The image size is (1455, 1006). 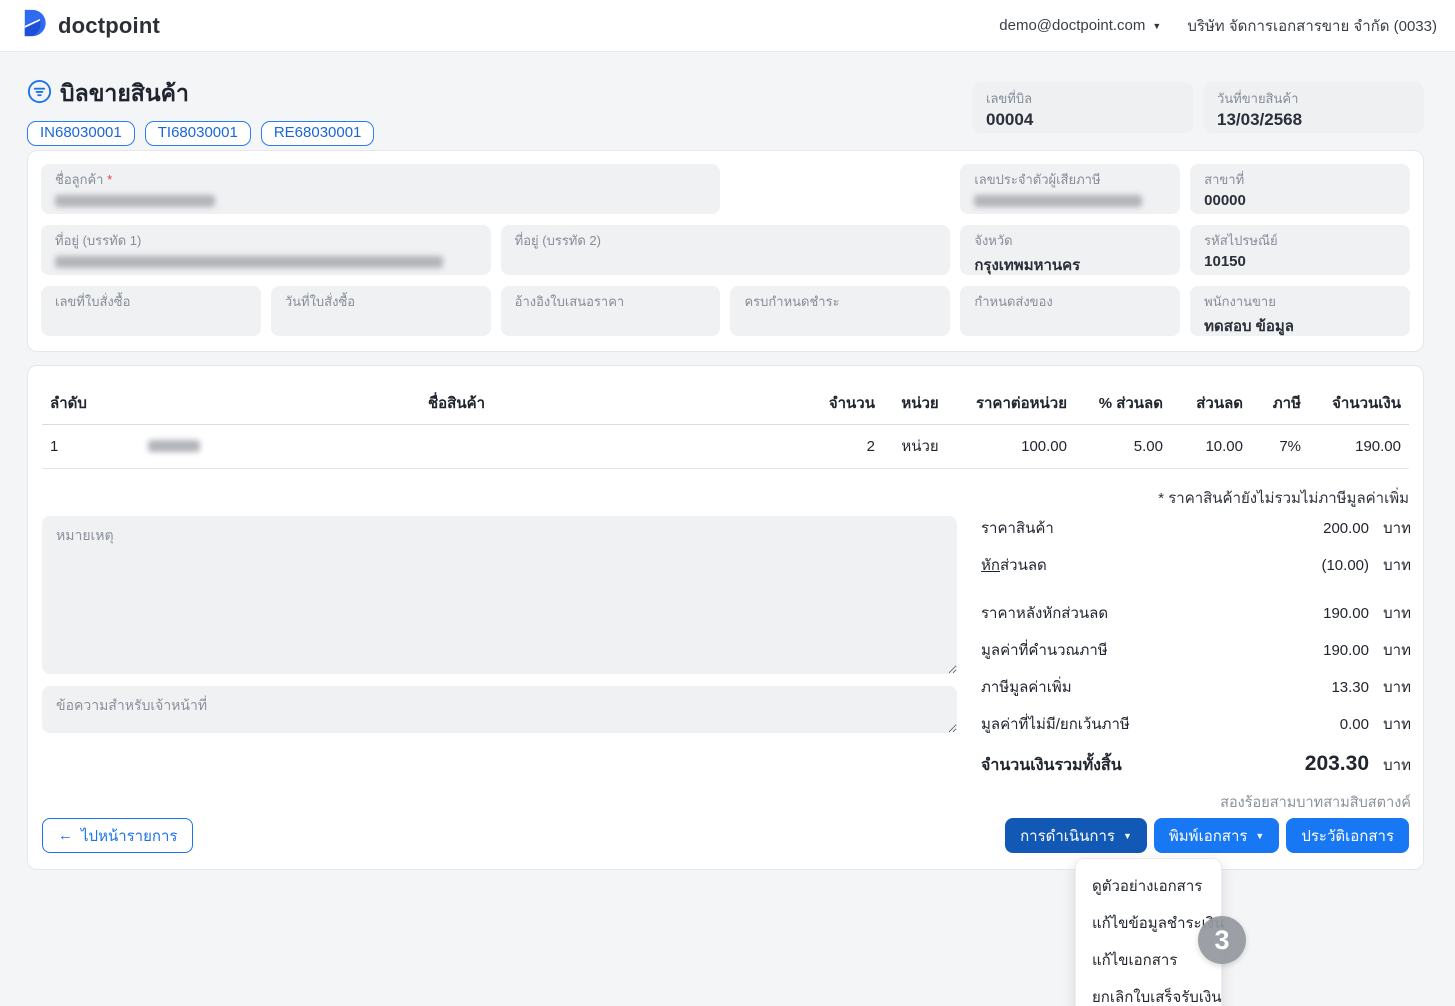 I want to click on province-value: กรุงเทพมหานคร, so click(x=1027, y=265).